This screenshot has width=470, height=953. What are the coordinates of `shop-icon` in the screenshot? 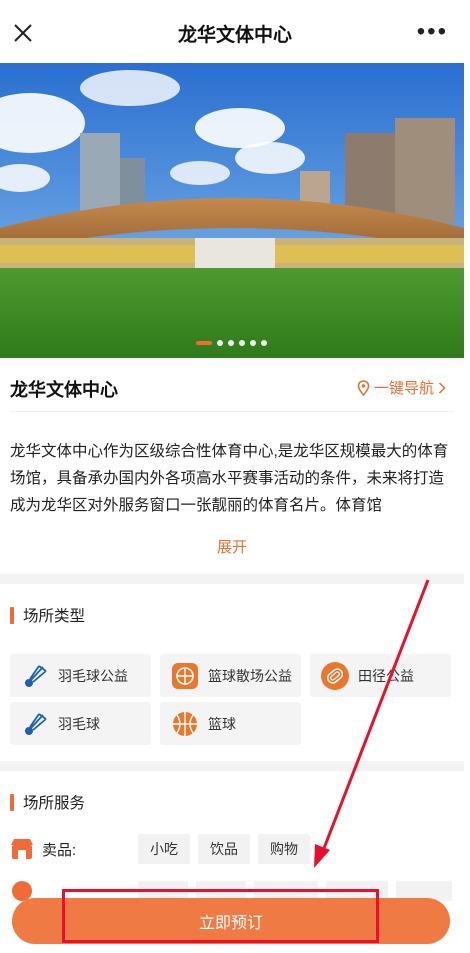 It's located at (22, 849).